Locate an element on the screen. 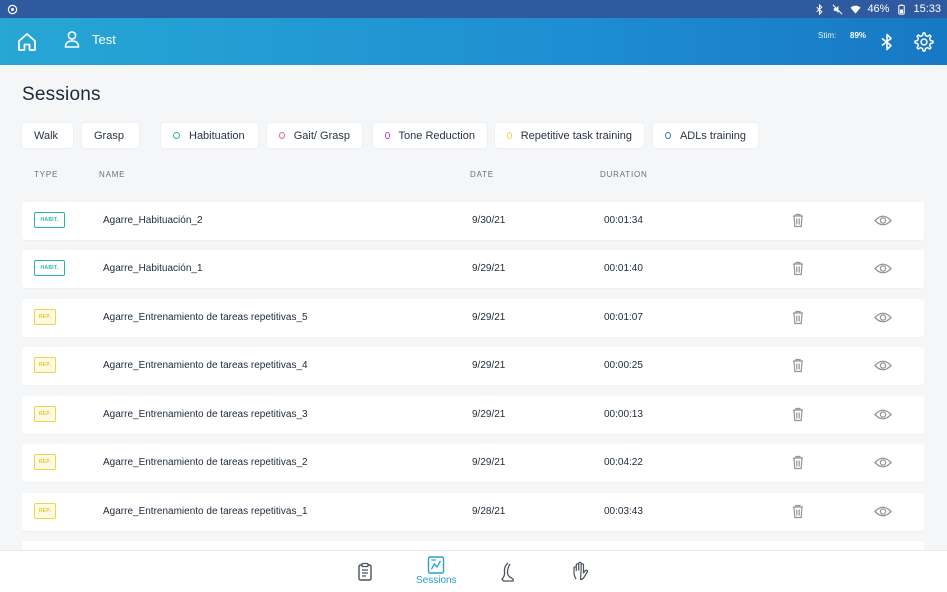 This screenshot has height=592, width=947. wifi-icon is located at coordinates (855, 9).